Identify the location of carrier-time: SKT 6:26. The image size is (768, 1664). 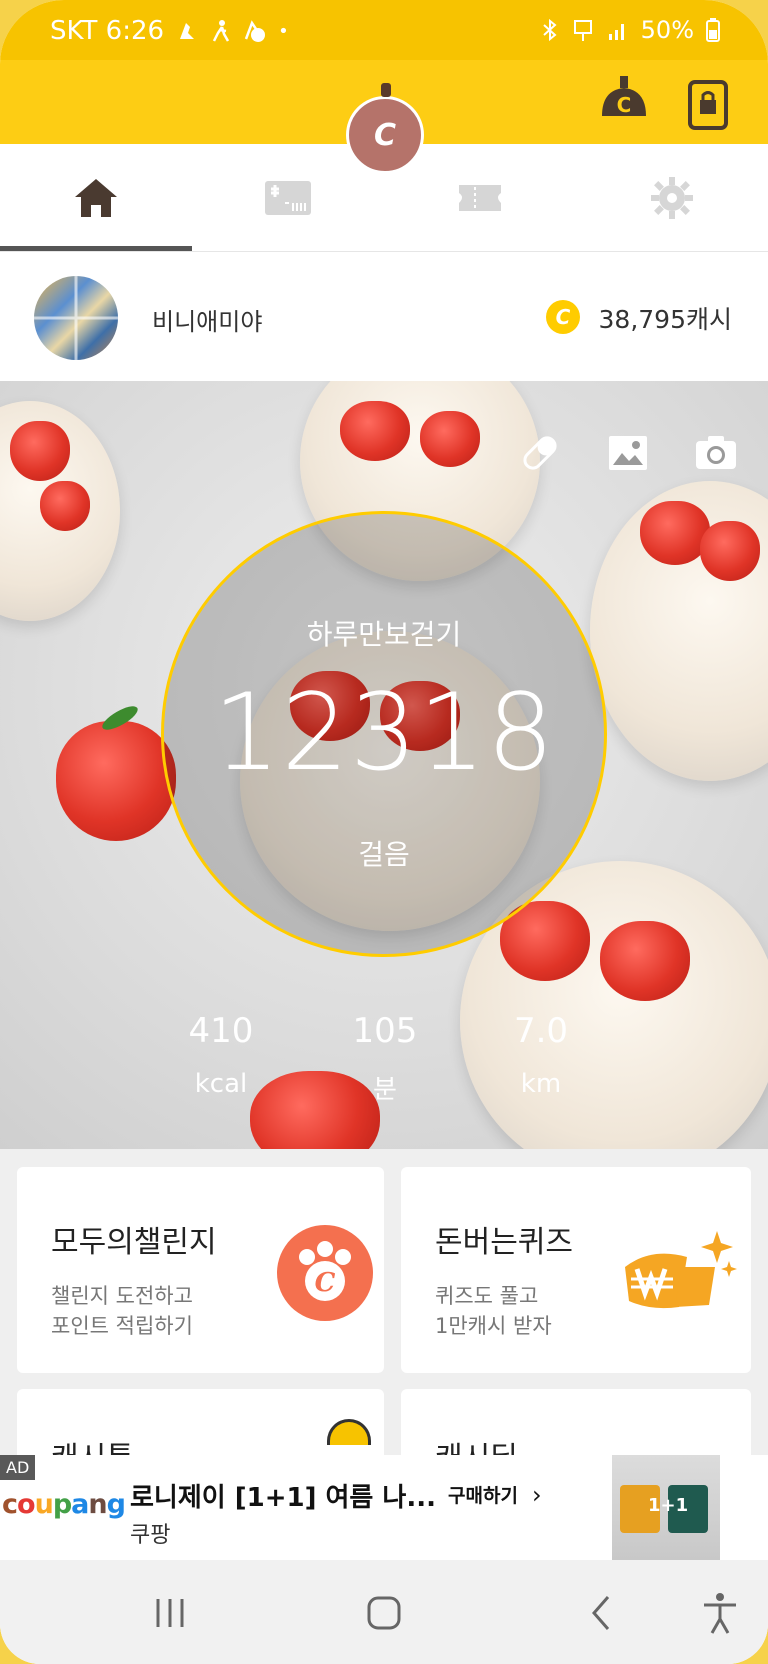
(107, 31).